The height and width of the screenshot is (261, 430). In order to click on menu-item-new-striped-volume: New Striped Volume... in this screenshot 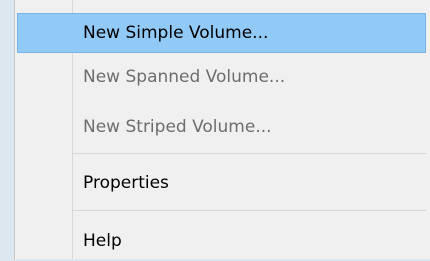, I will do `click(177, 127)`.